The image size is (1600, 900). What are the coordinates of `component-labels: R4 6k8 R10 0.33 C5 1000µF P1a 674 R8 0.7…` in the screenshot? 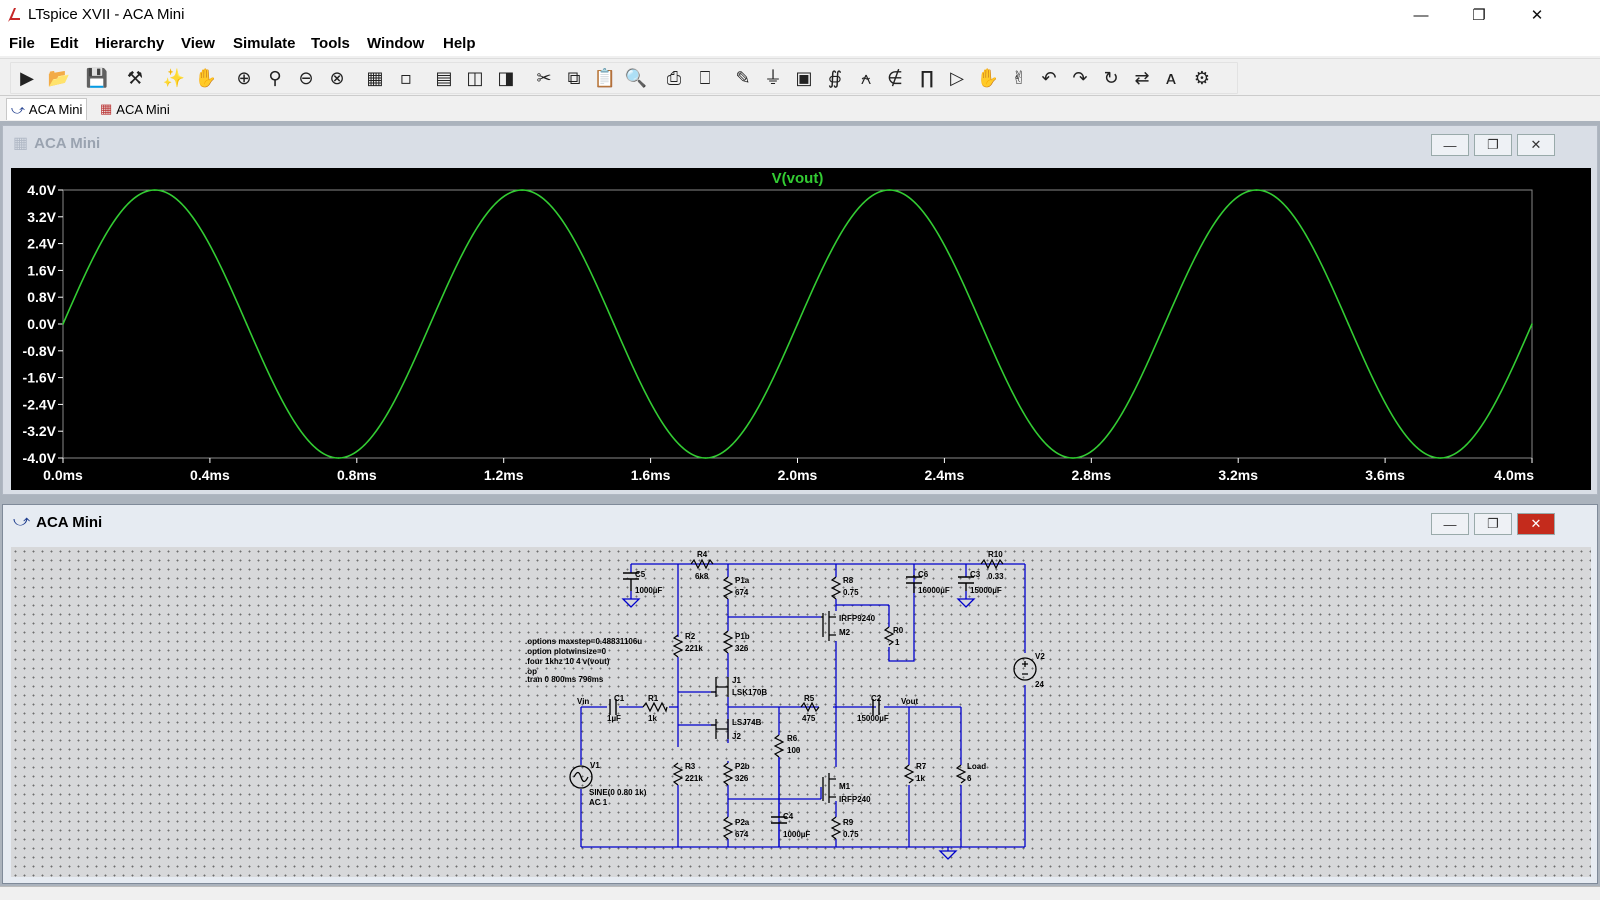 It's located at (811, 694).